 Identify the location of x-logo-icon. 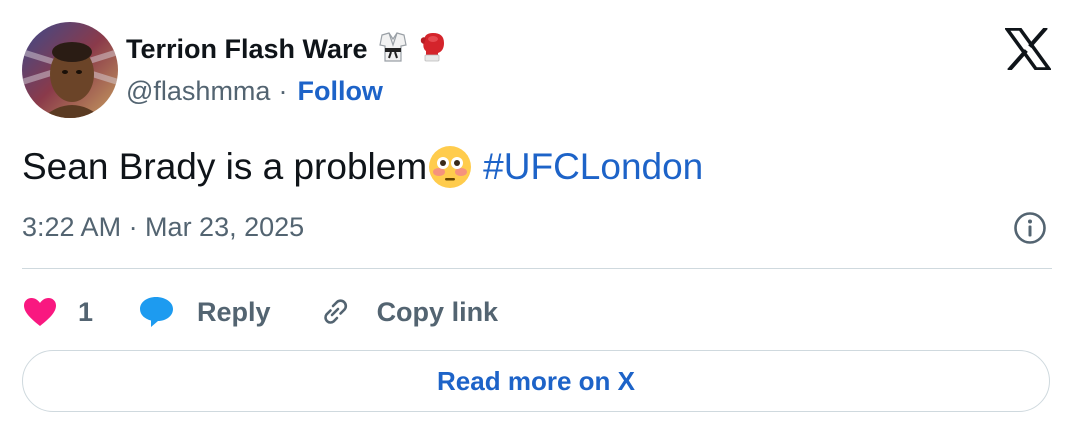
(1028, 49).